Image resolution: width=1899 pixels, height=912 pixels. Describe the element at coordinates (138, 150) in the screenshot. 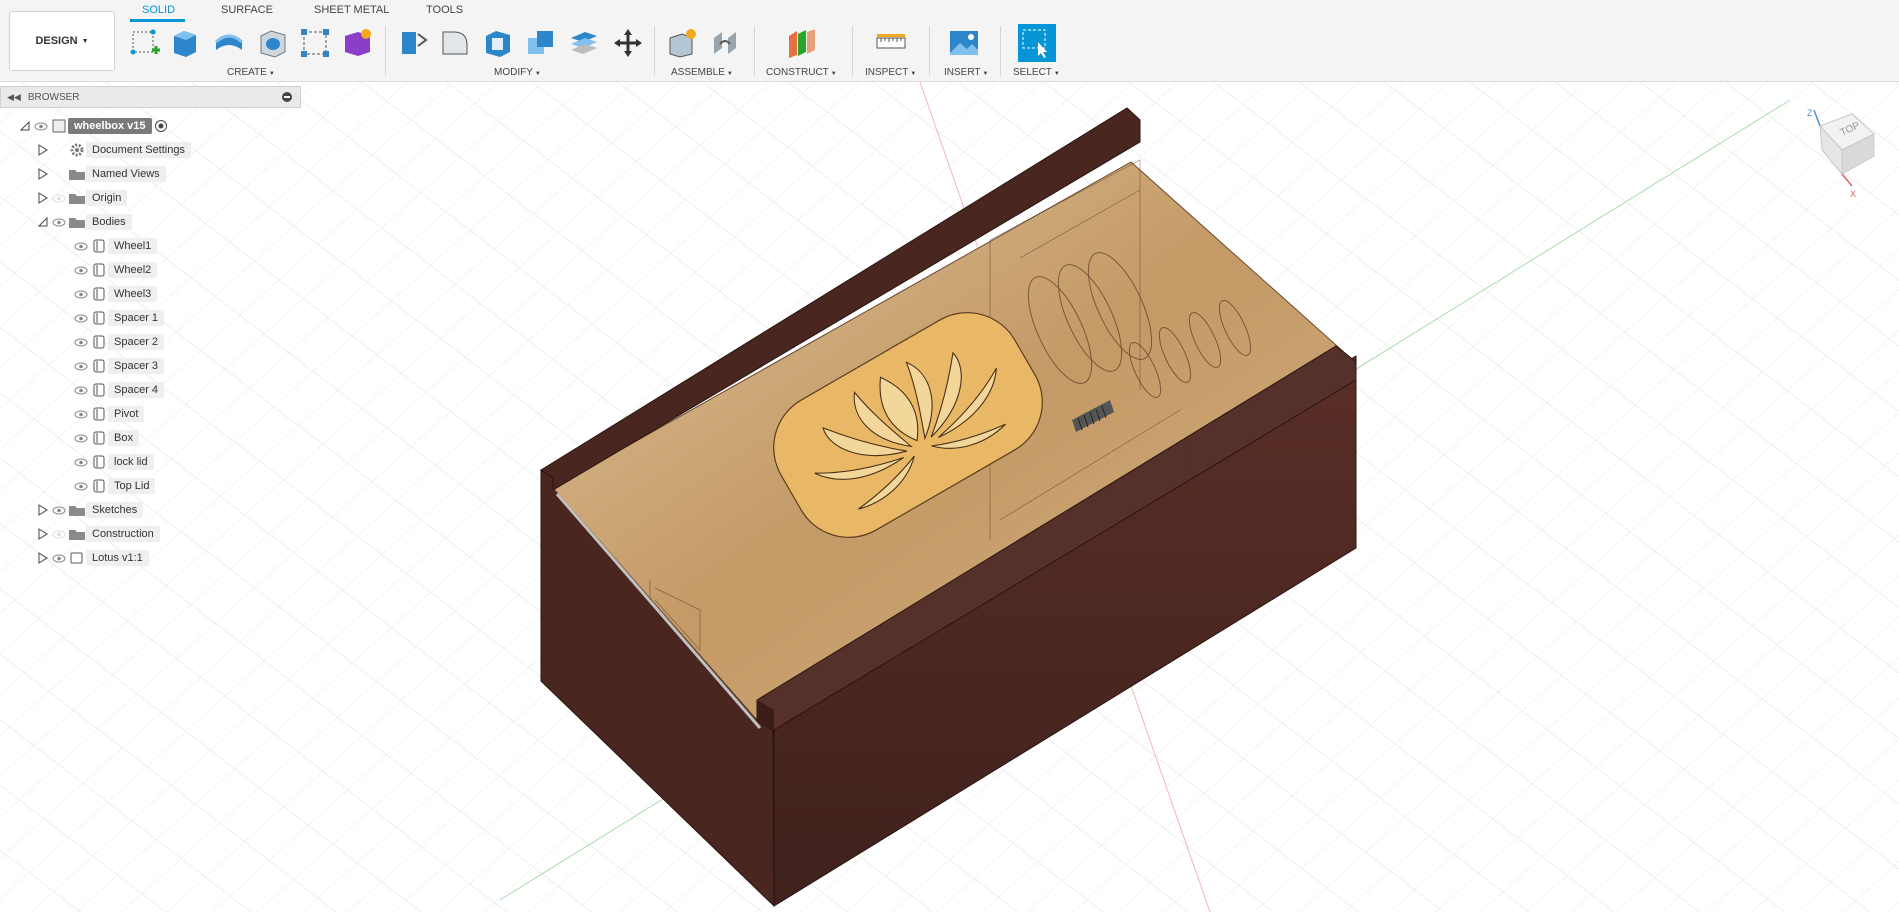

I see `tree-label: Document Settings` at that location.